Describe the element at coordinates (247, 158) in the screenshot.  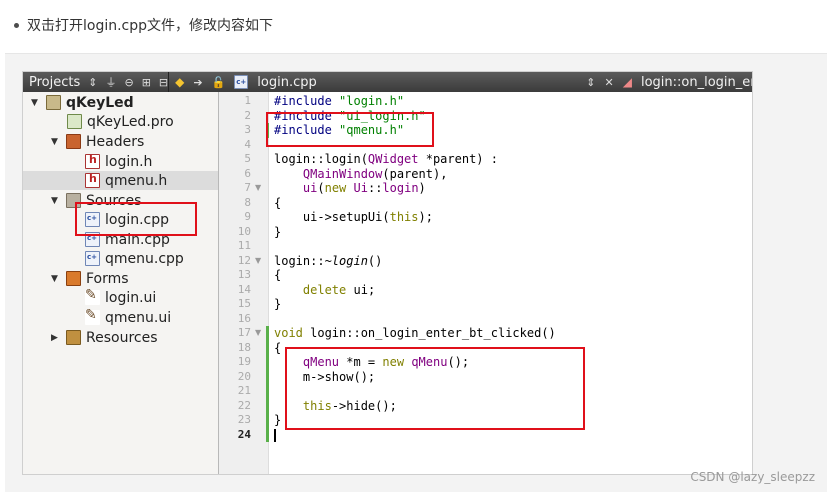
I see `line-number: 5` at that location.